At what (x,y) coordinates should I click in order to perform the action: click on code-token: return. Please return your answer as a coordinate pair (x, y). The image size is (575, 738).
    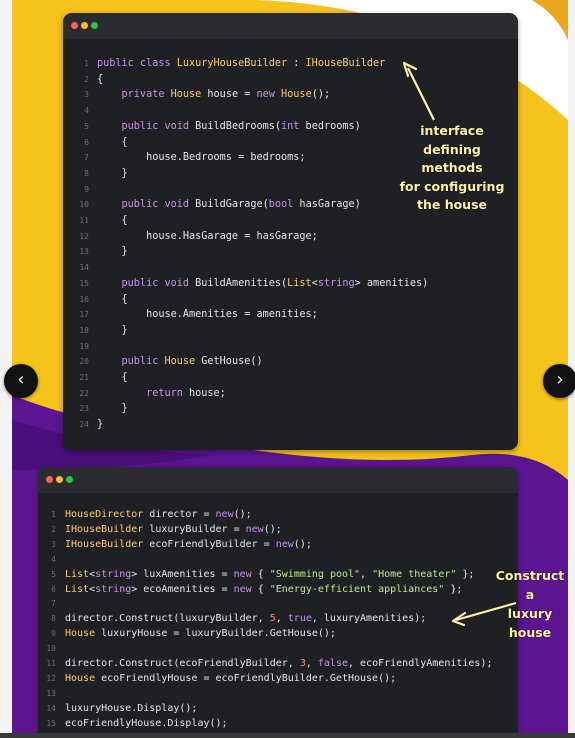
    Looking at the image, I should click on (140, 393).